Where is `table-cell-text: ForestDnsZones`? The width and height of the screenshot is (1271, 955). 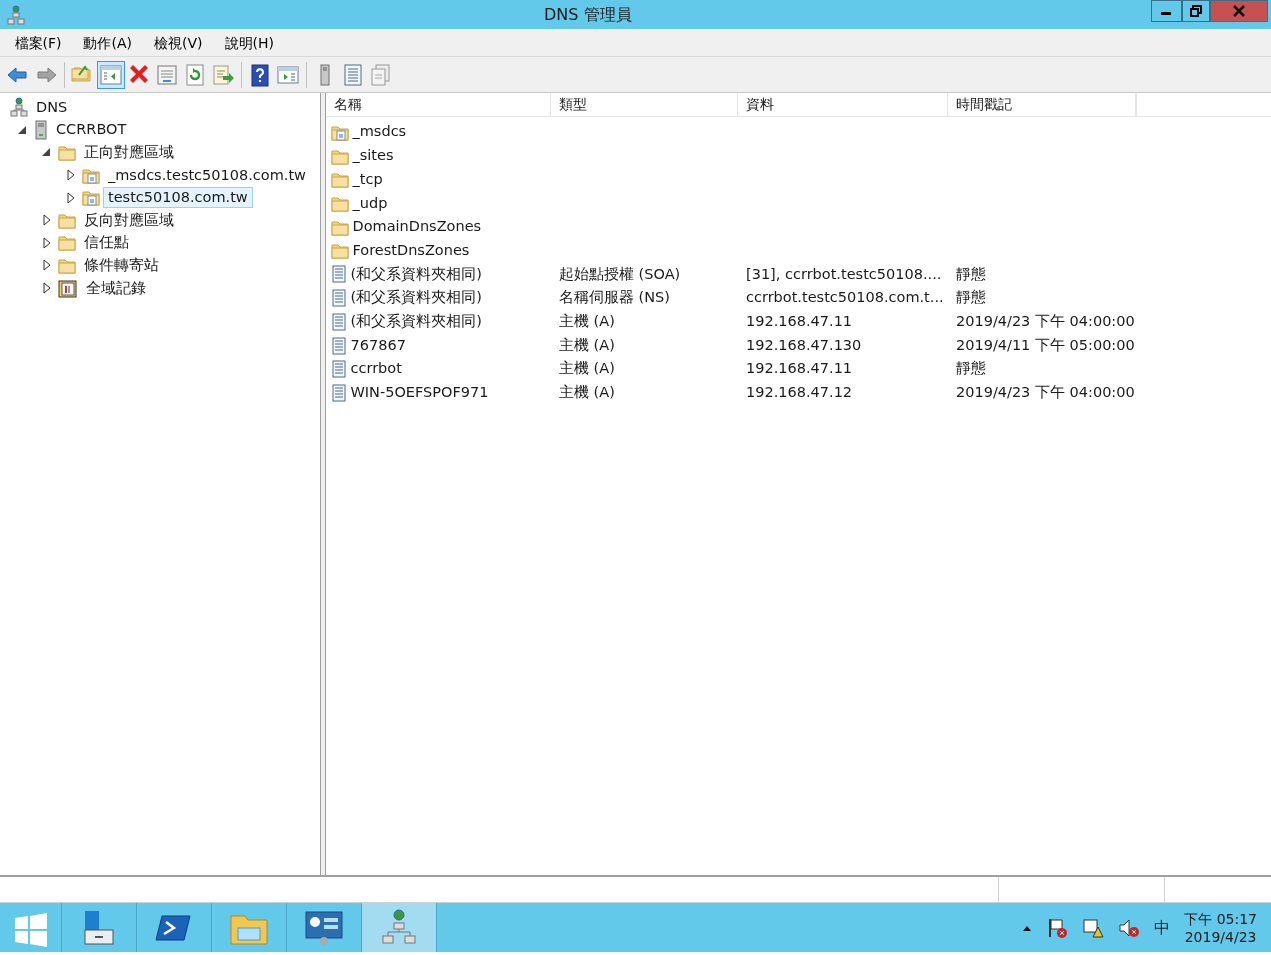 table-cell-text: ForestDnsZones is located at coordinates (411, 250).